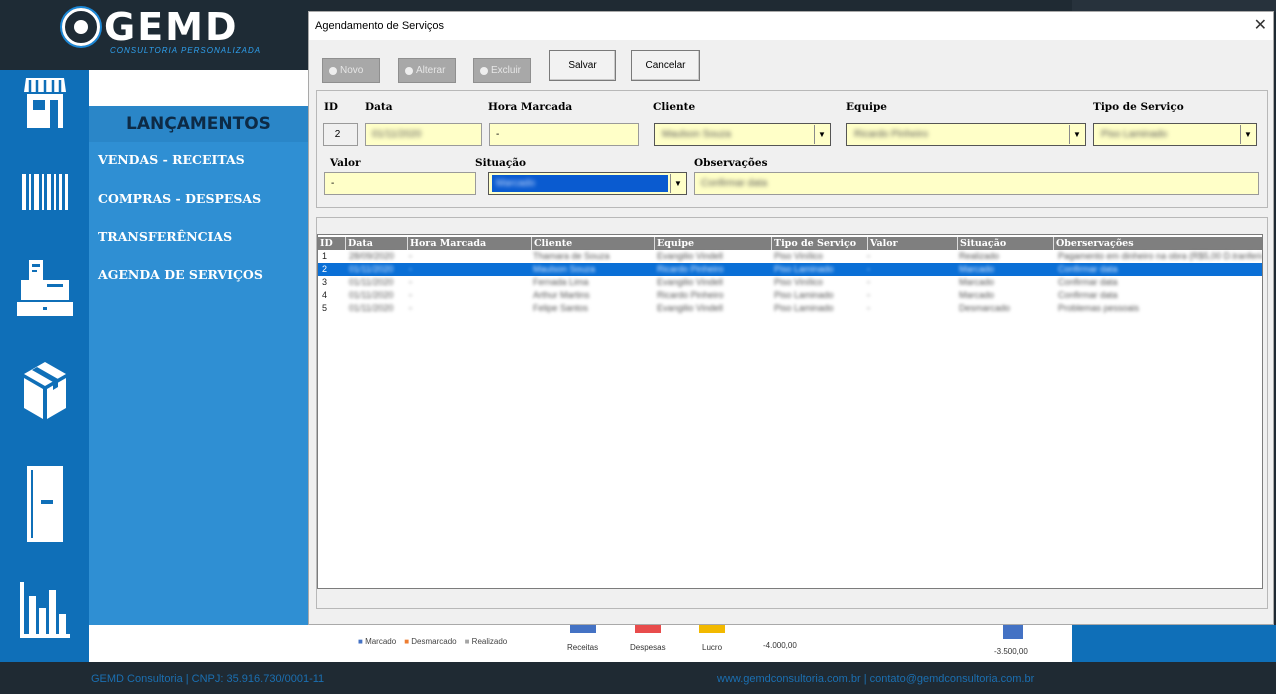  I want to click on logo-text: GEMD, so click(171, 27).